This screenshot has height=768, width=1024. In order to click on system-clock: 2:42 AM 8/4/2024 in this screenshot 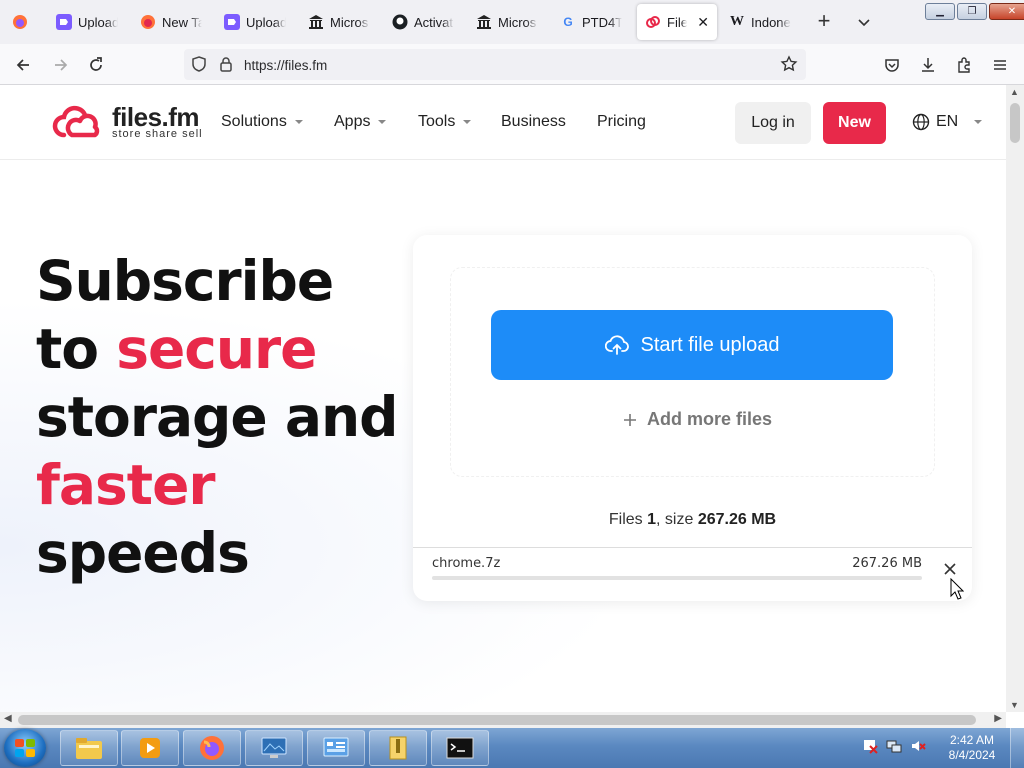, I will do `click(972, 748)`.